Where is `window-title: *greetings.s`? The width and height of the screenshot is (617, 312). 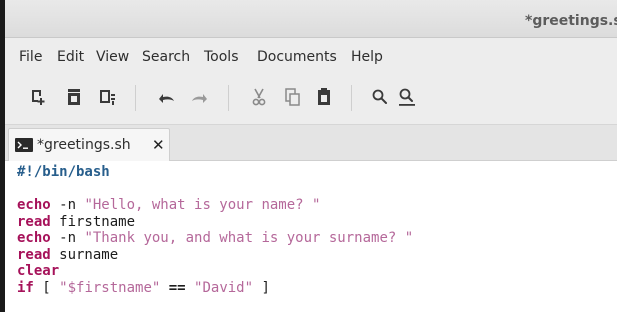 window-title: *greetings.s is located at coordinates (571, 21).